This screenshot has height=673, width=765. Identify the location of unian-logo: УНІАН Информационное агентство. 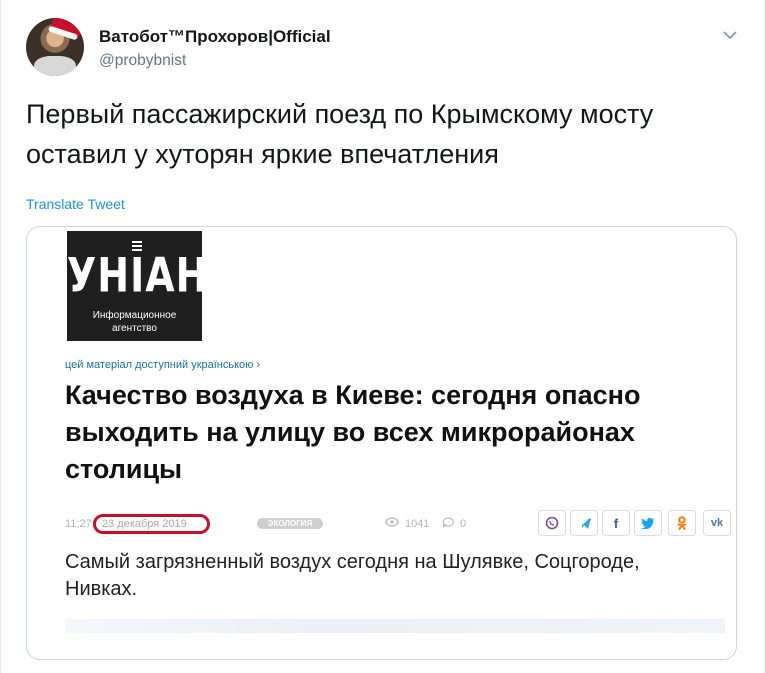
(138, 286).